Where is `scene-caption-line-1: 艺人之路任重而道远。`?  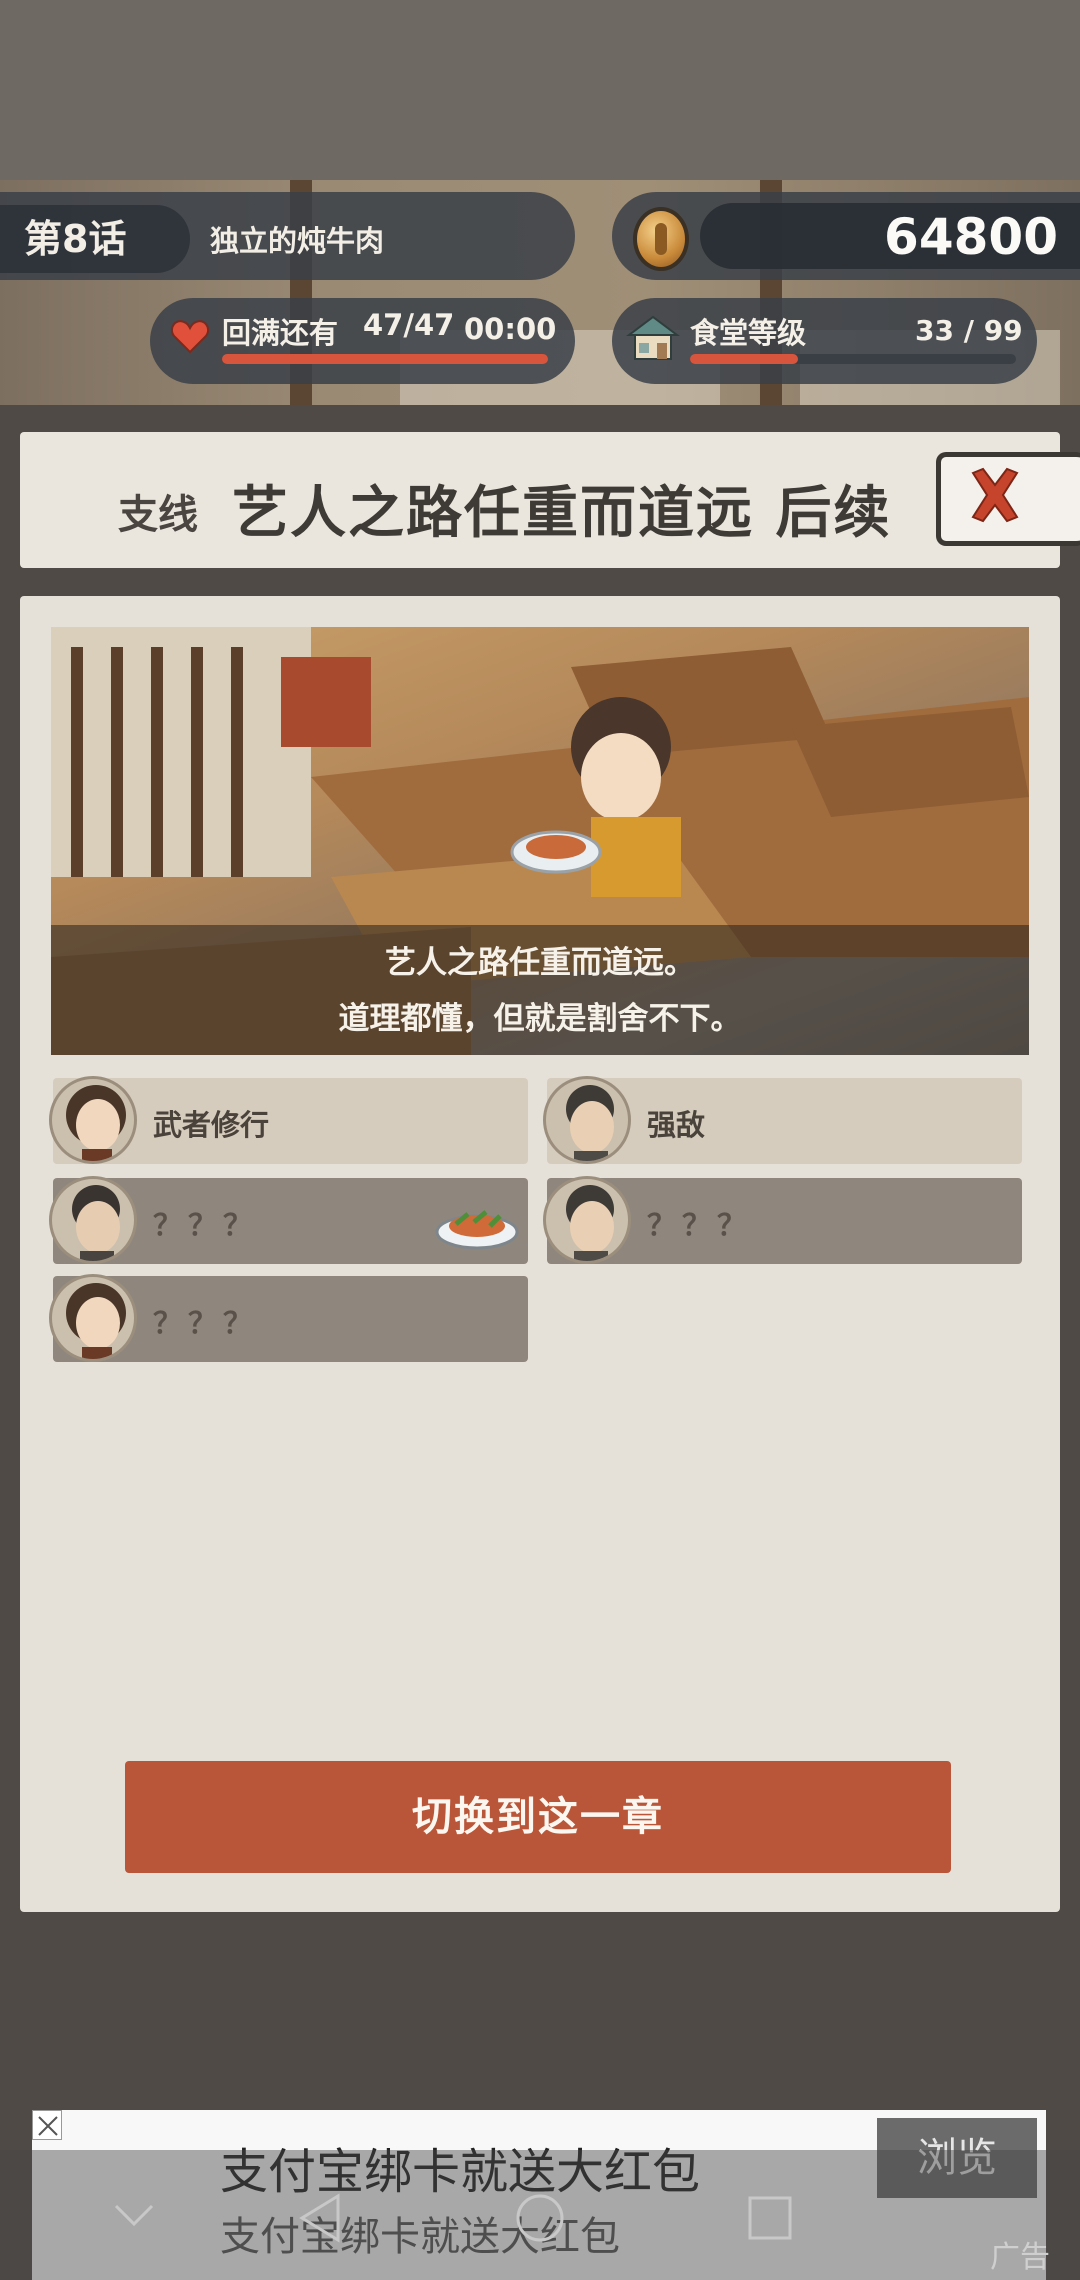 scene-caption-line-1: 艺人之路任重而道远。 is located at coordinates (540, 963).